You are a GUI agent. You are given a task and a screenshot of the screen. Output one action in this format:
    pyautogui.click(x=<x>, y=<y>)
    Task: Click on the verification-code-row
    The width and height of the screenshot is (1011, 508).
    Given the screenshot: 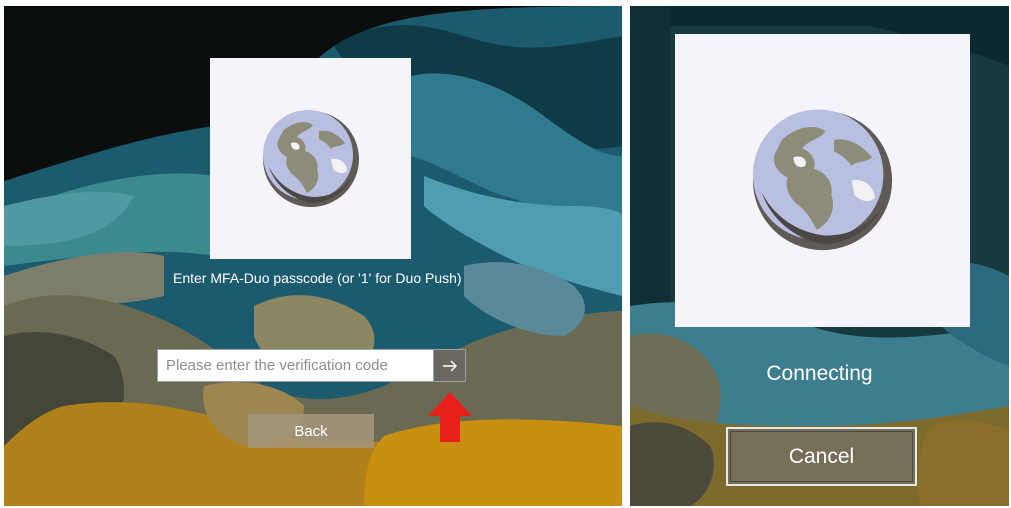 What is the action you would take?
    pyautogui.click(x=311, y=365)
    